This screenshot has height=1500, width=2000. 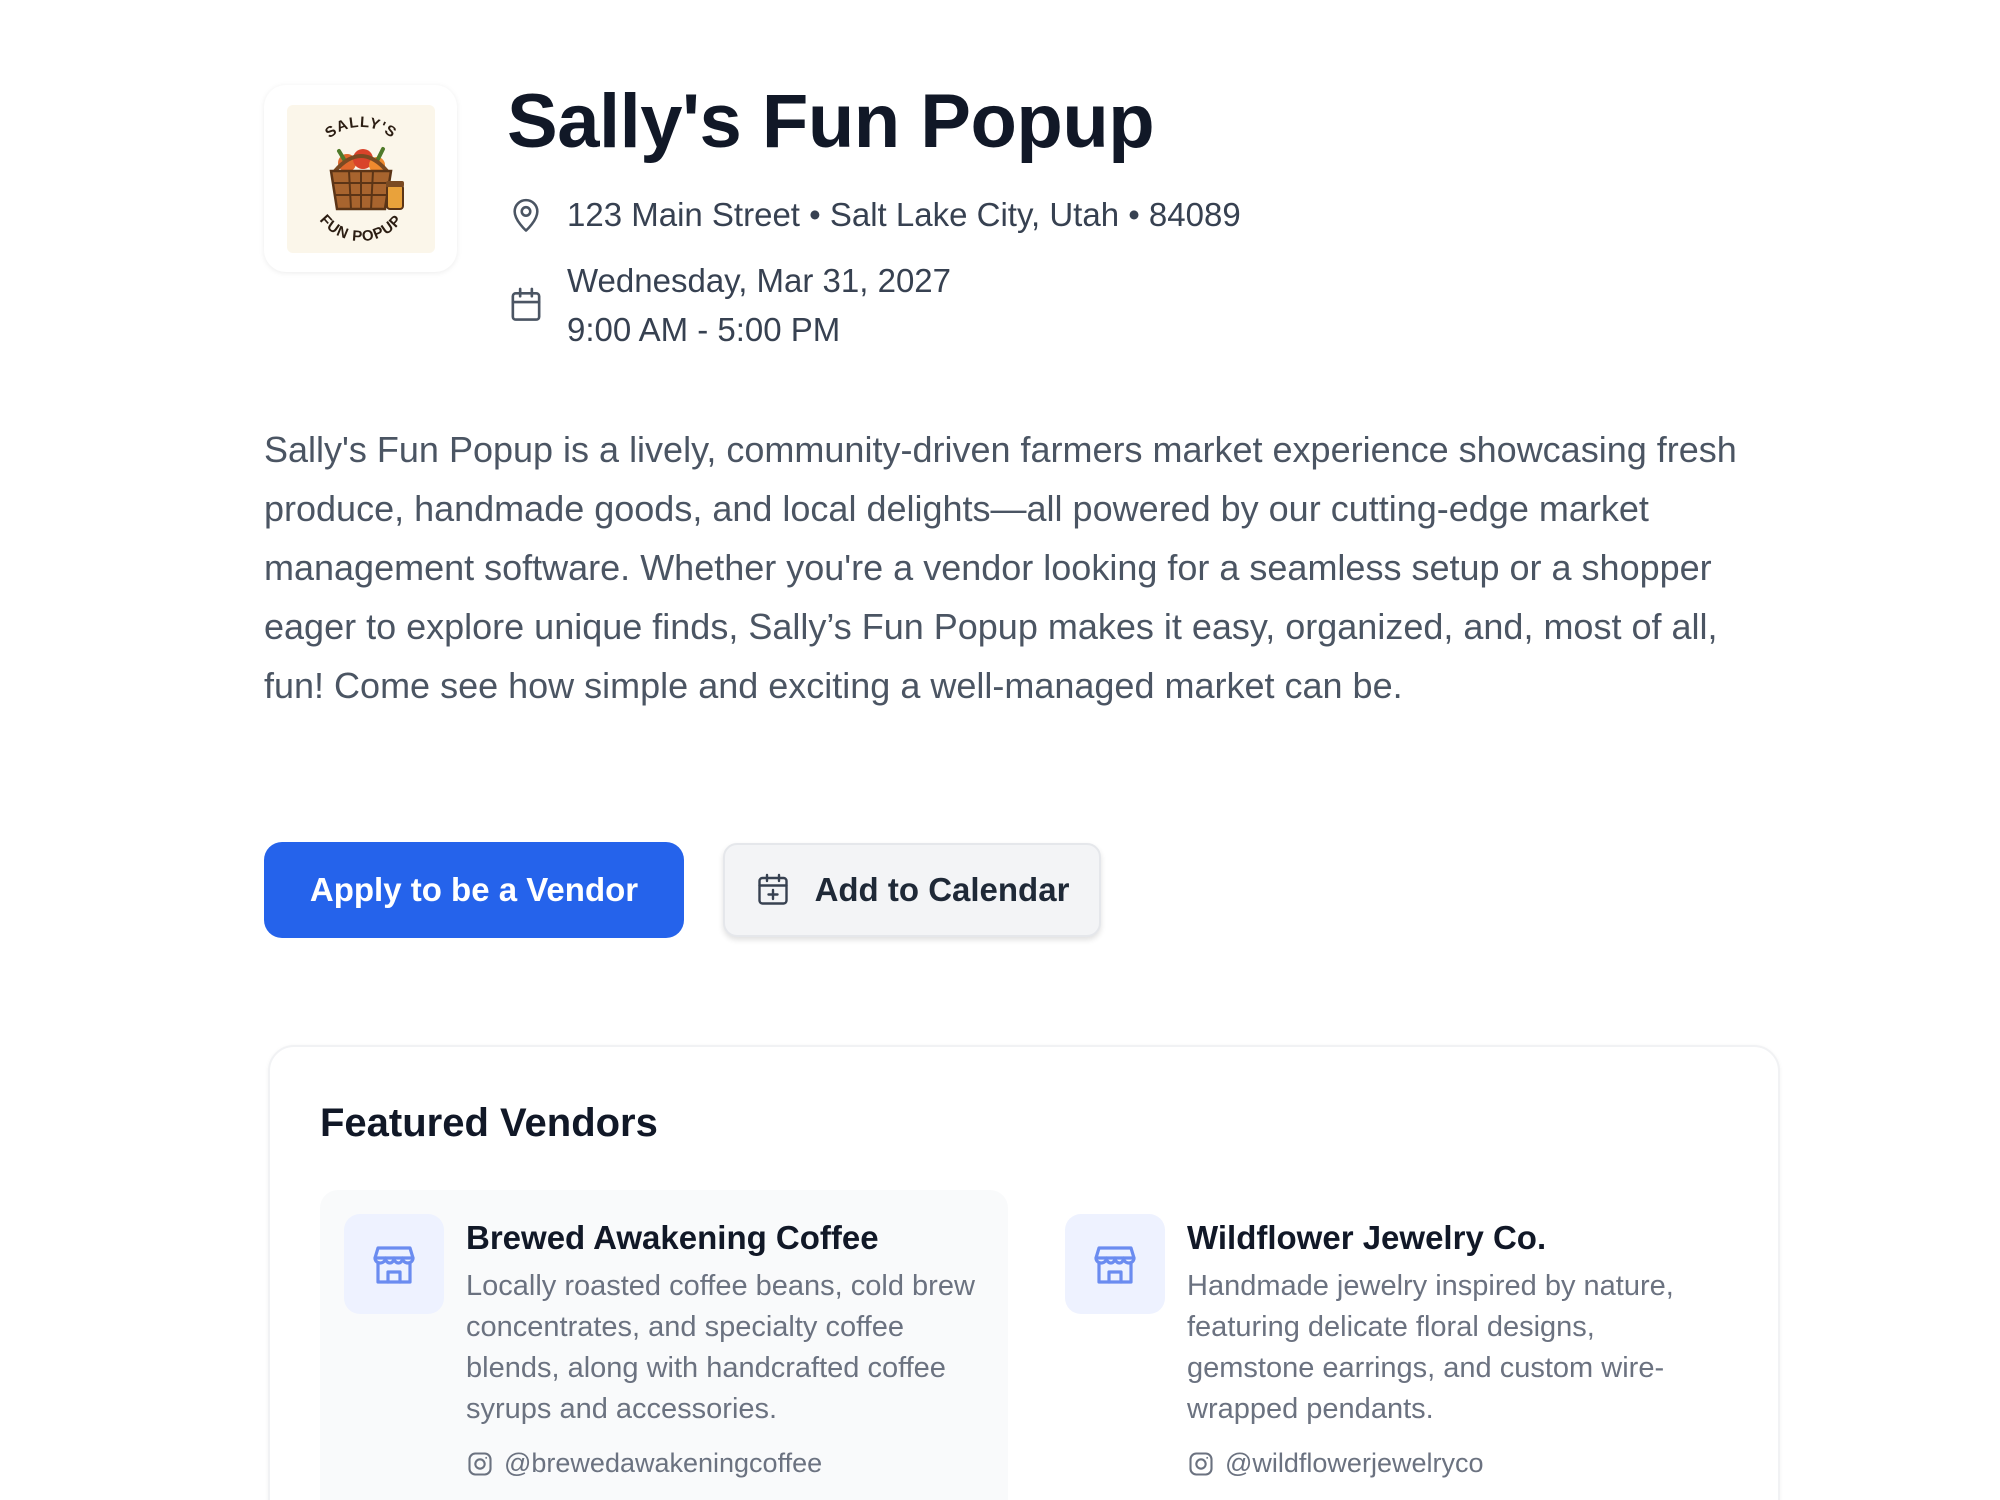 I want to click on featured-vendors-heading: Featured Vendors, so click(x=489, y=1123).